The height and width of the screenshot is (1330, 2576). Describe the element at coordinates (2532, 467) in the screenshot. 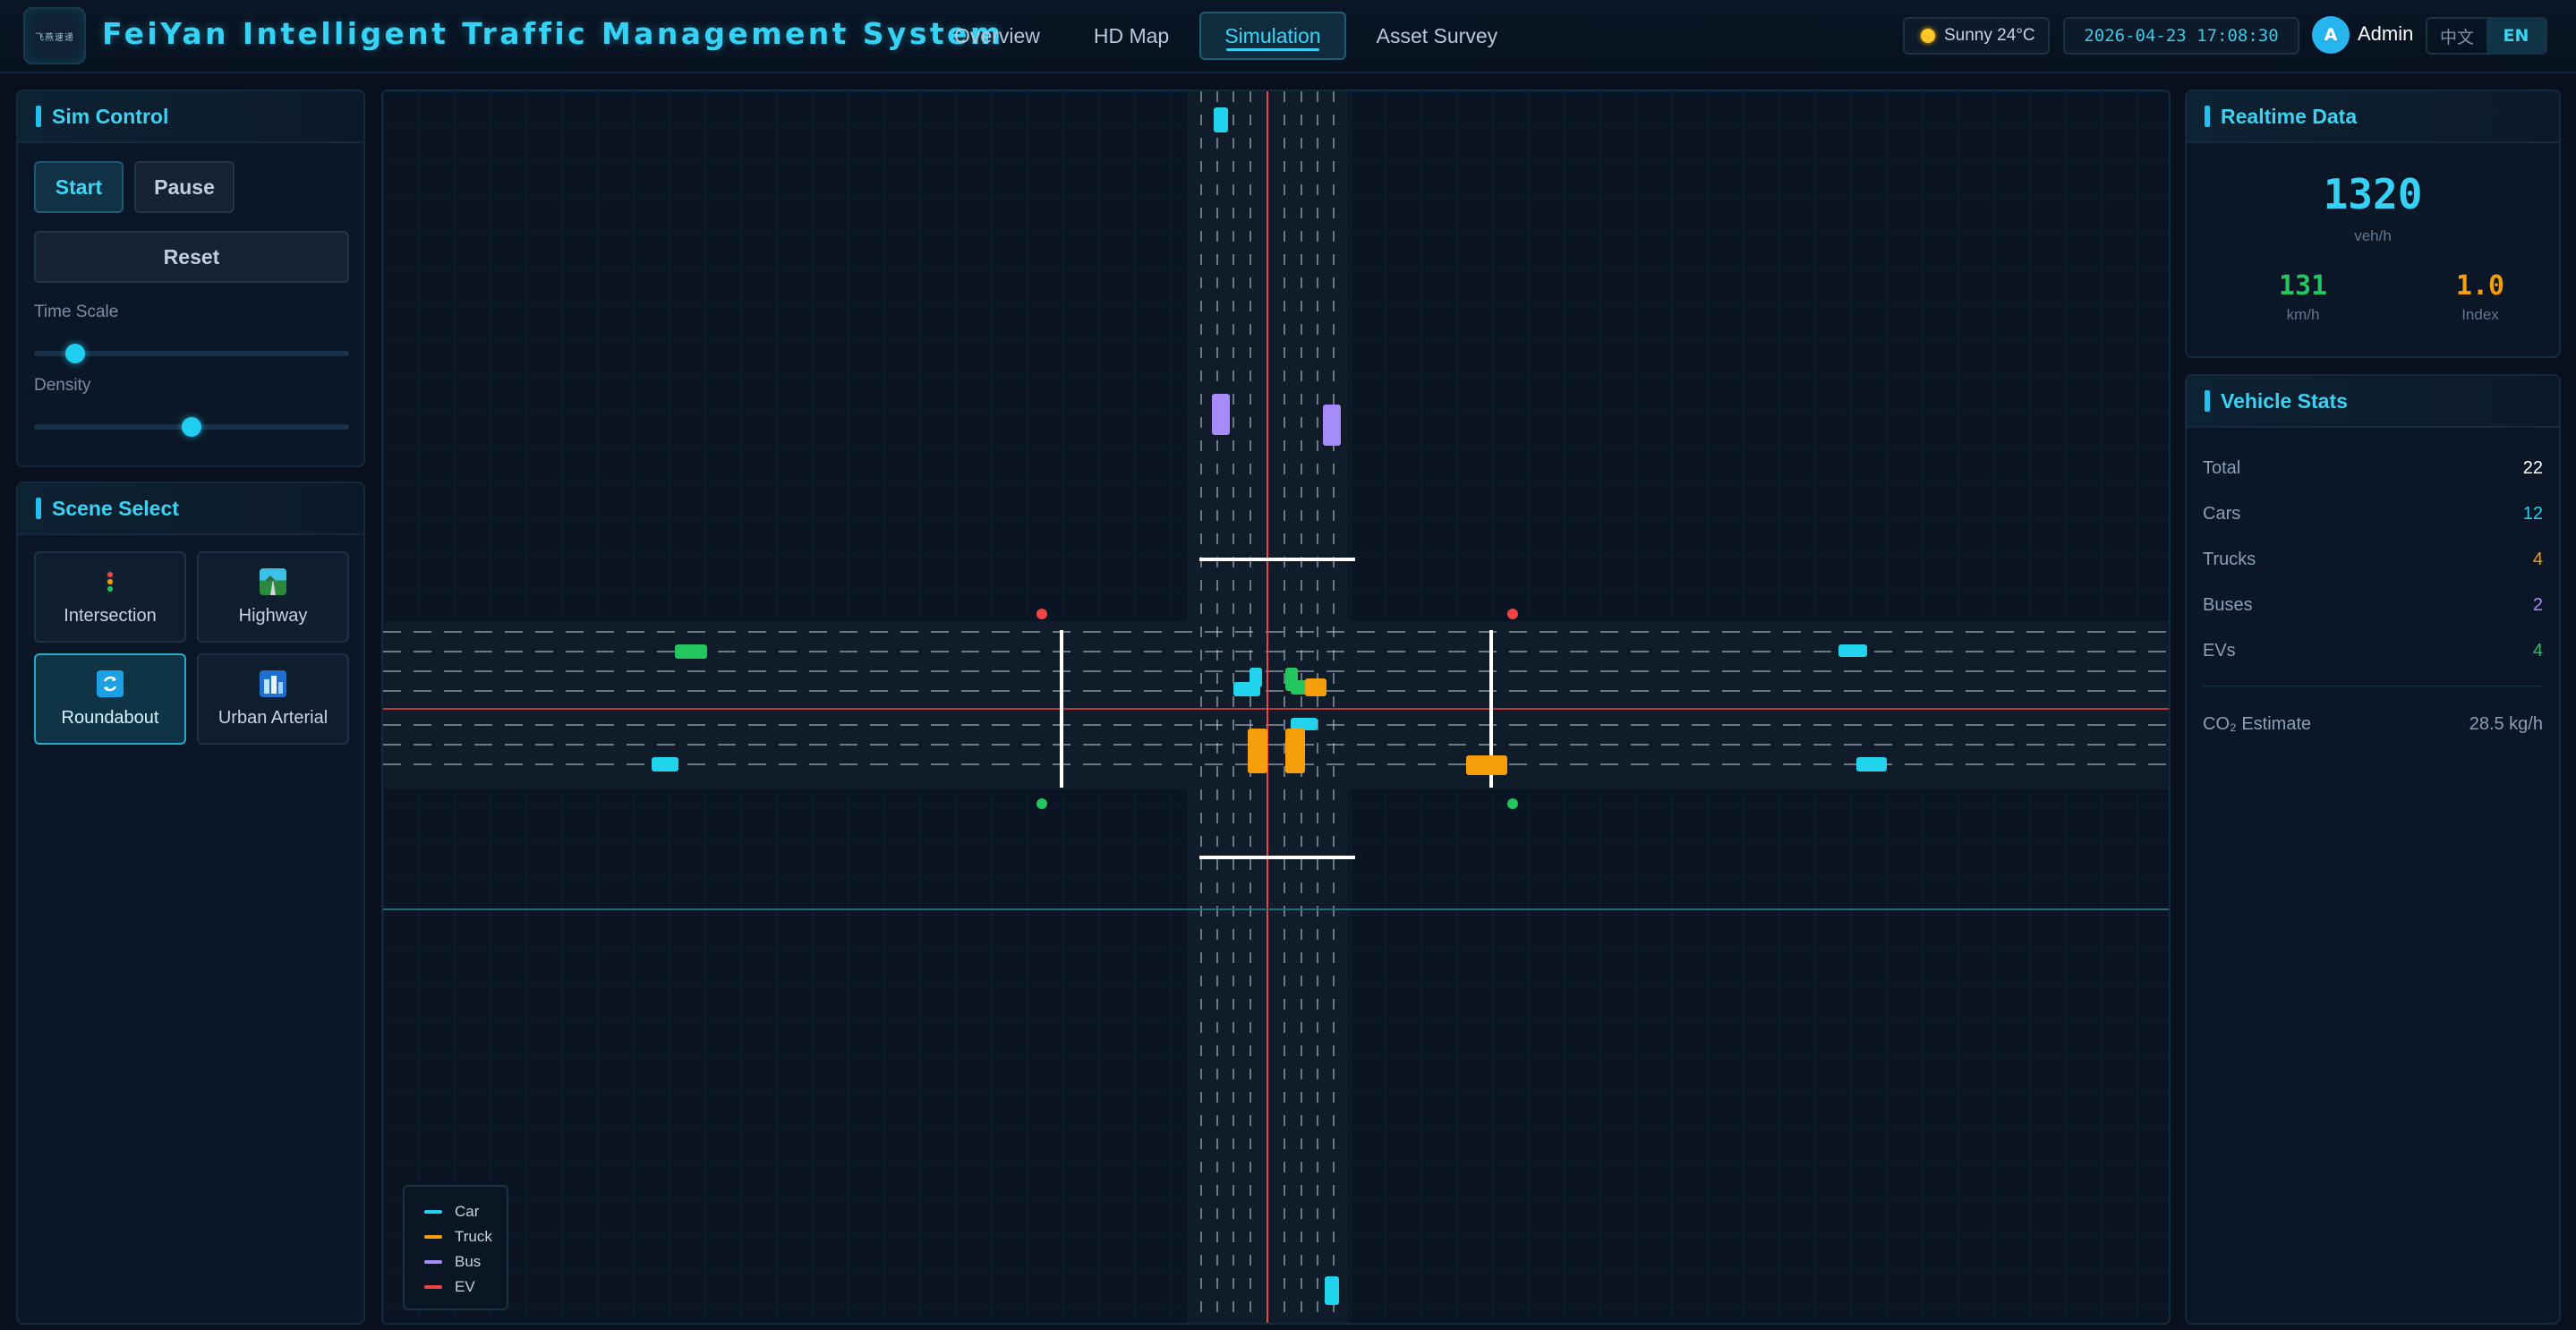

I see `stat-value: 22` at that location.